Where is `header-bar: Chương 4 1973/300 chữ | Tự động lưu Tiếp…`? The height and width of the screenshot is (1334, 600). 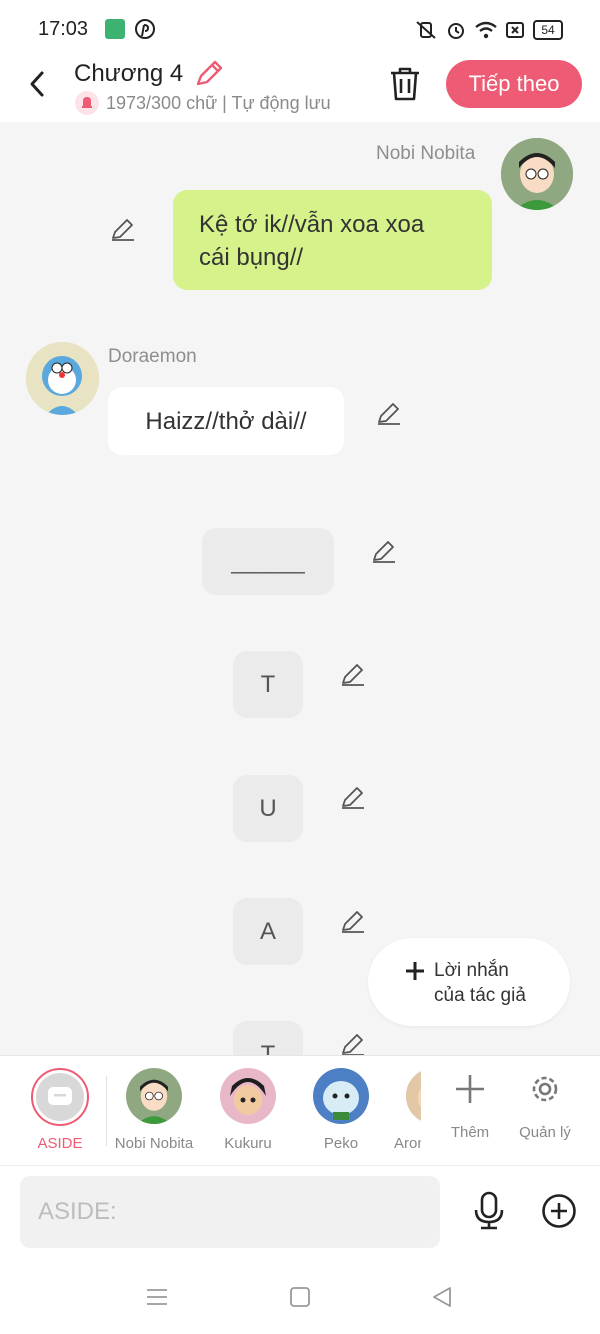
header-bar: Chương 4 1973/300 chữ | Tự động lưu Tiếp… is located at coordinates (300, 91).